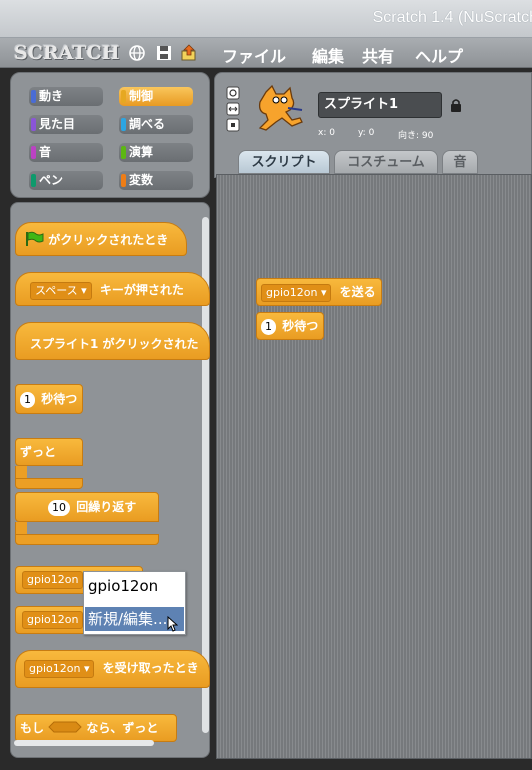 The width and height of the screenshot is (532, 770). What do you see at coordinates (67, 53) in the screenshot?
I see `scratch-logo: SCRATCH` at bounding box center [67, 53].